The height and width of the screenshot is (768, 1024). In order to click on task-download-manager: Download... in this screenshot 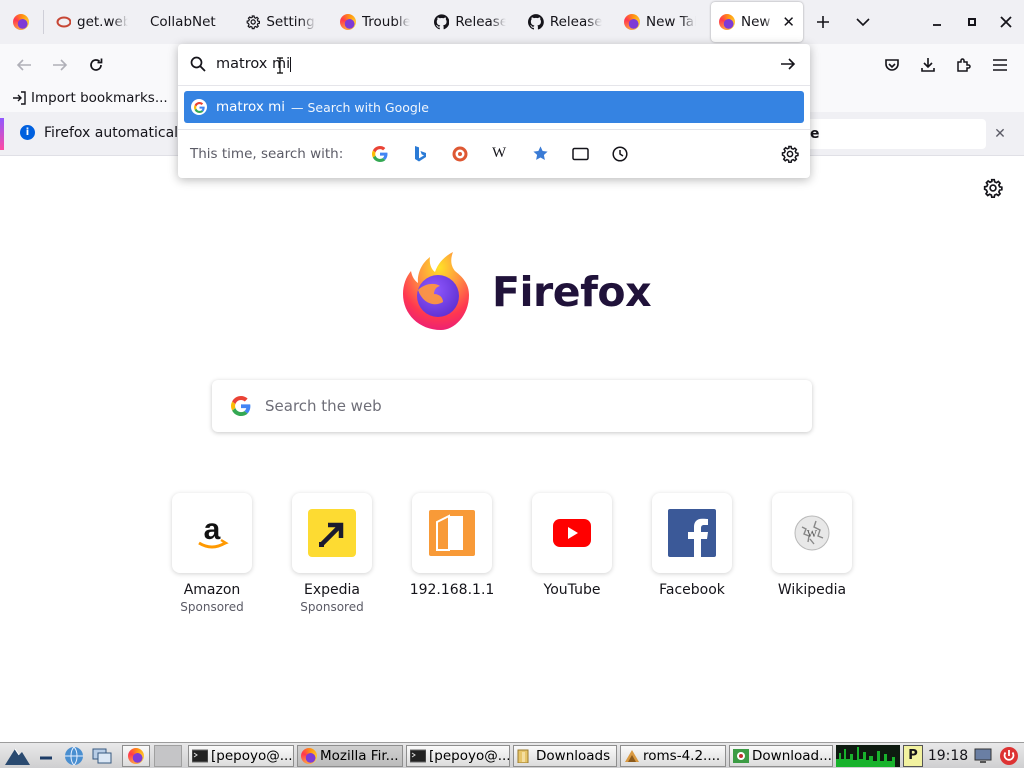, I will do `click(781, 756)`.